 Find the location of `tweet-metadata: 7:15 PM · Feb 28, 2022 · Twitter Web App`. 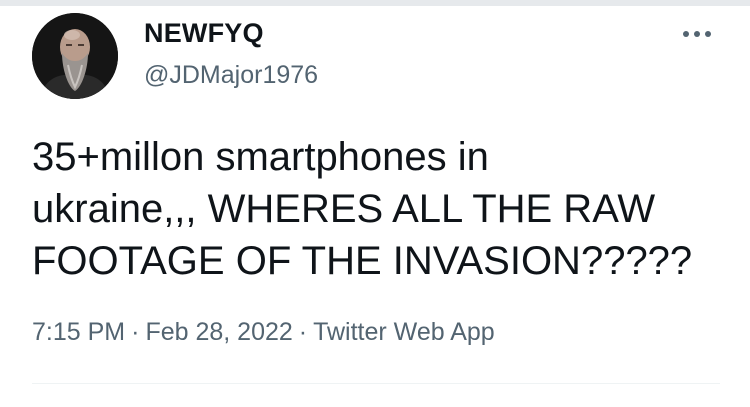

tweet-metadata: 7:15 PM · Feb 28, 2022 · Twitter Web App is located at coordinates (263, 332).